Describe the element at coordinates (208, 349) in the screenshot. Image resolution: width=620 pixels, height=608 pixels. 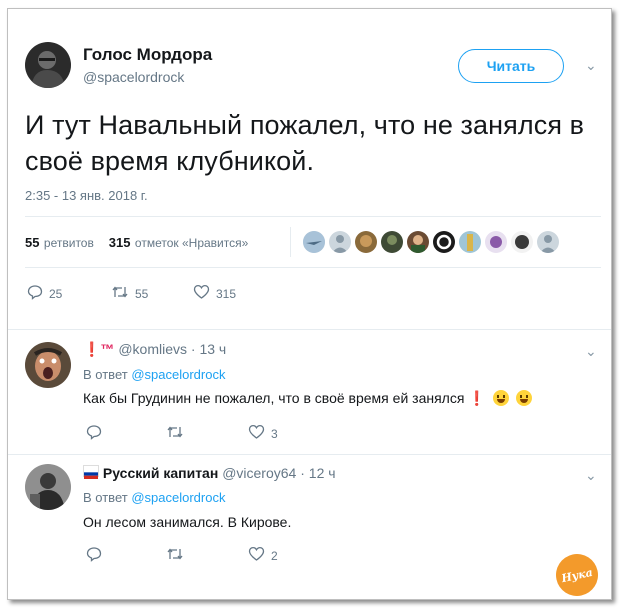
I see `reply-time: · 13 ч` at that location.